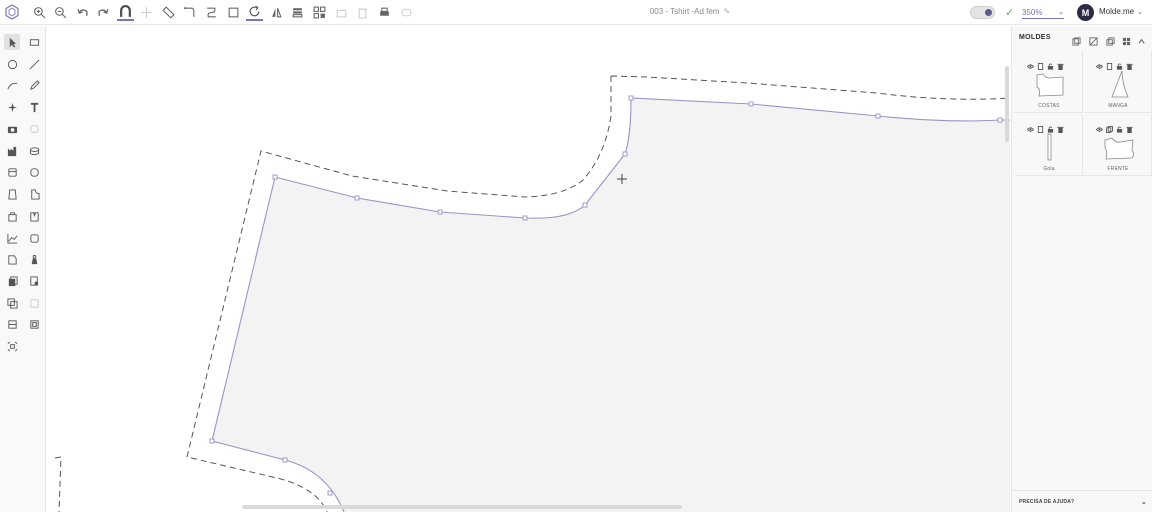 The width and height of the screenshot is (1152, 512). What do you see at coordinates (39, 12) in the screenshot?
I see `zoom-in-icon` at bounding box center [39, 12].